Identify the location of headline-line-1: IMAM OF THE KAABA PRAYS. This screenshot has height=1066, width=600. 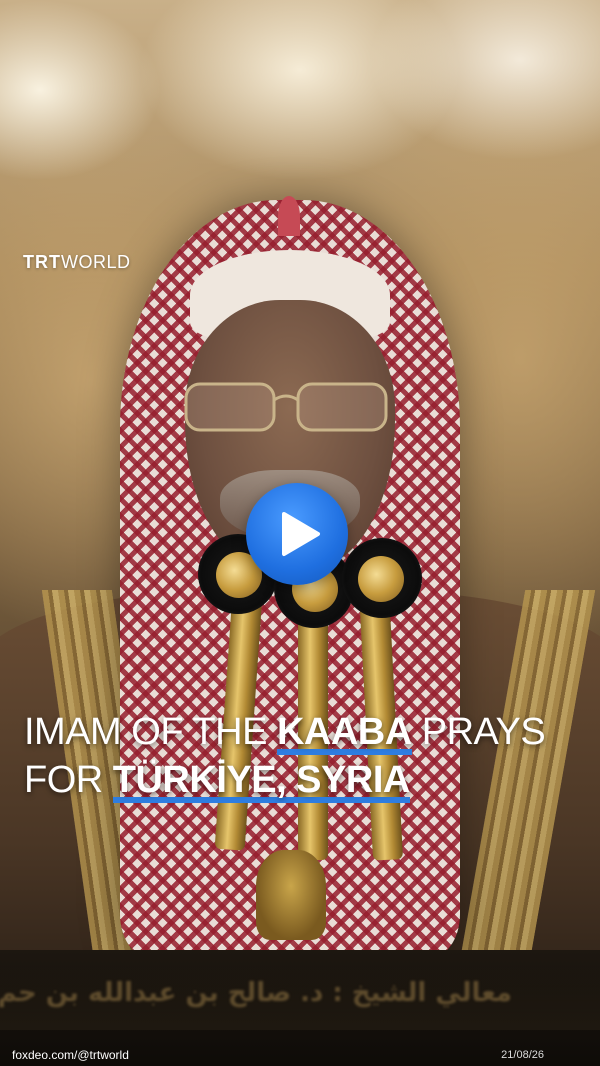
(304, 732).